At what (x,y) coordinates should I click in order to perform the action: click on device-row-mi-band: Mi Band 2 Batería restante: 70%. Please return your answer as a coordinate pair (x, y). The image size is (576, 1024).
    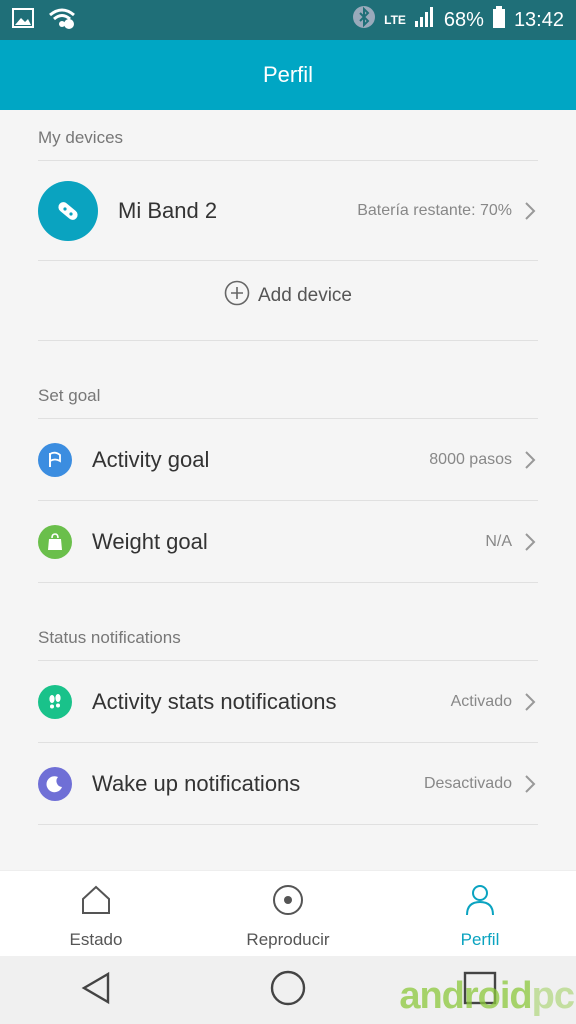
    Looking at the image, I should click on (288, 211).